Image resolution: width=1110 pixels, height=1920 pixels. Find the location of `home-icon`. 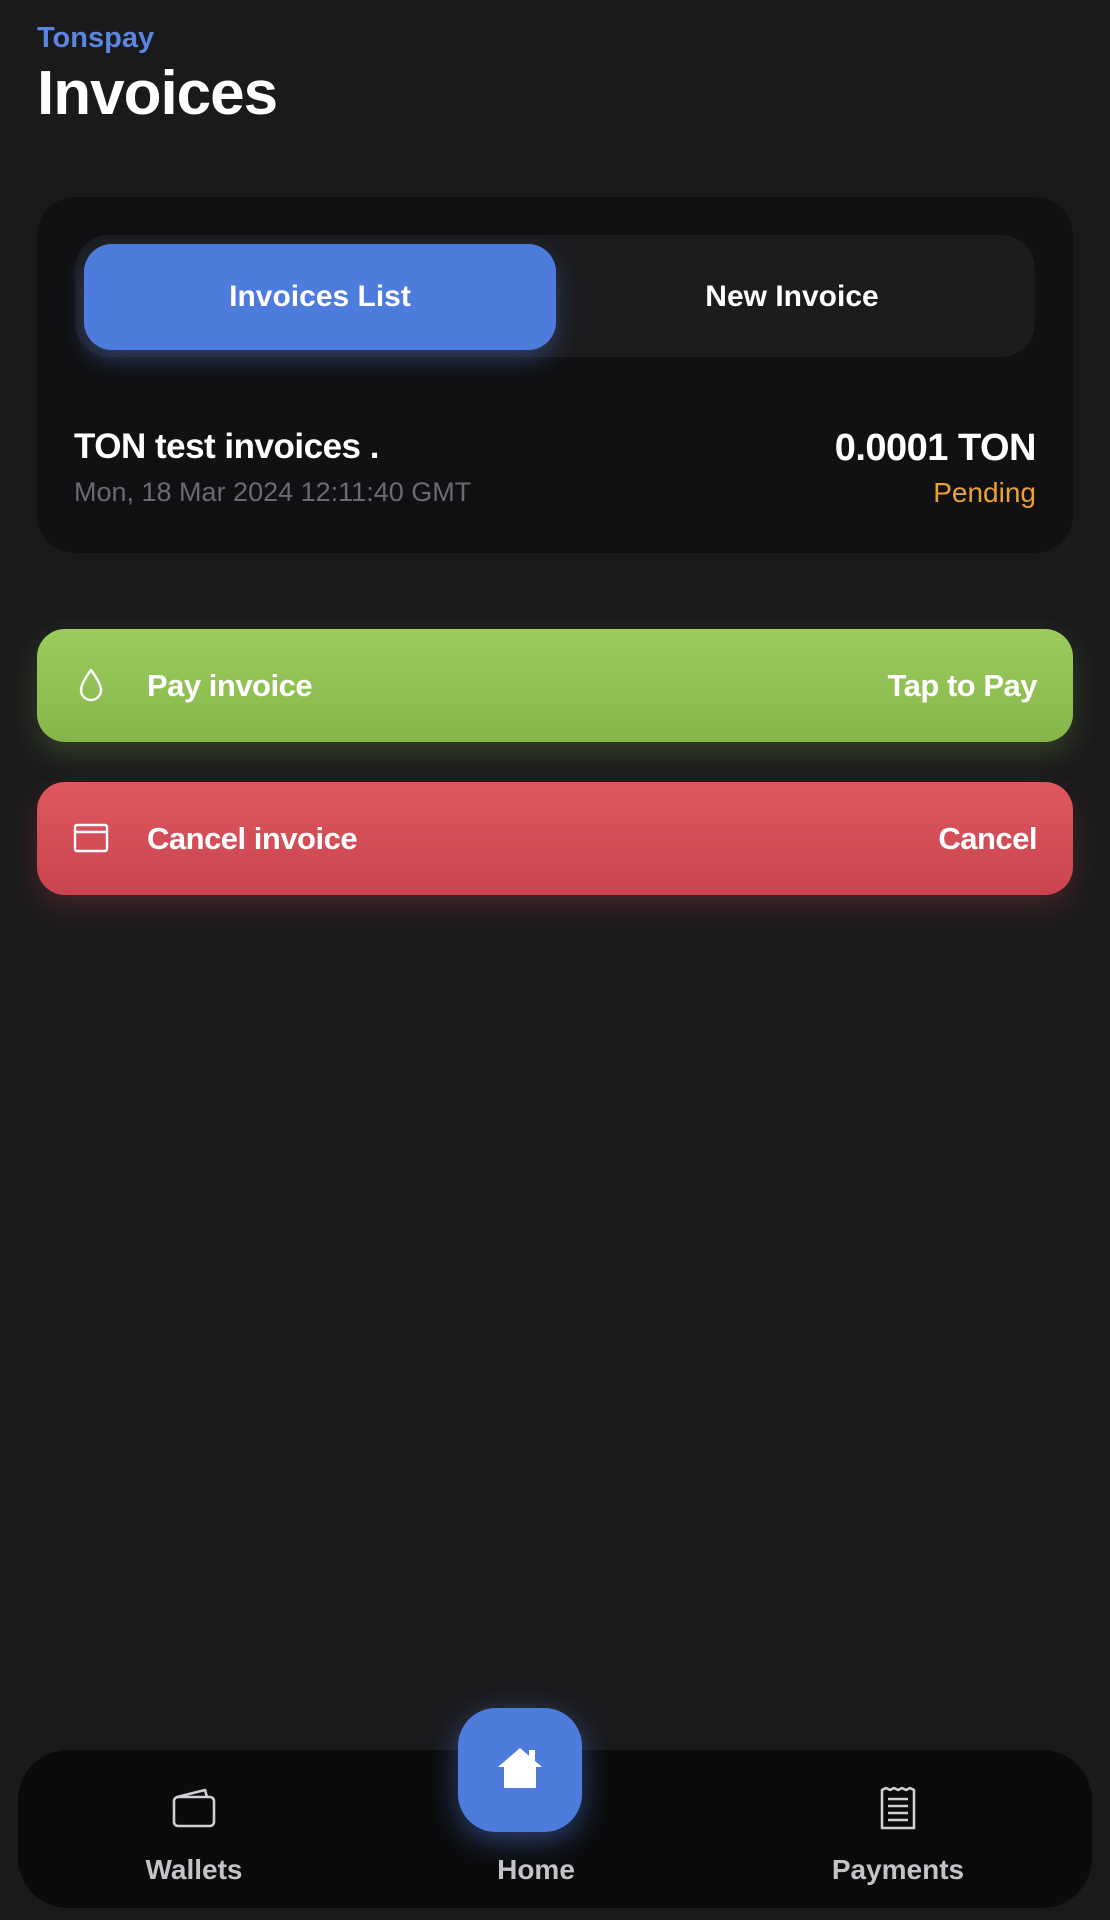

home-icon is located at coordinates (520, 1770).